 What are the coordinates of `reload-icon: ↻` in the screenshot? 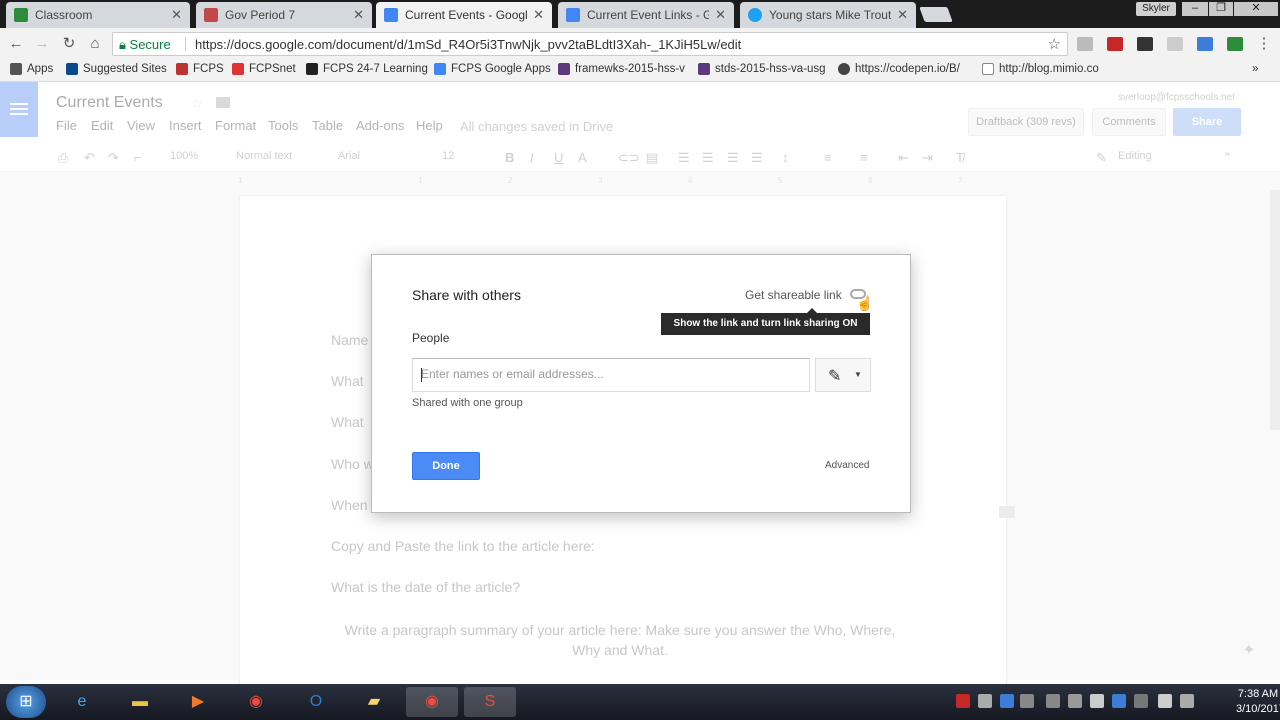 It's located at (69, 44).